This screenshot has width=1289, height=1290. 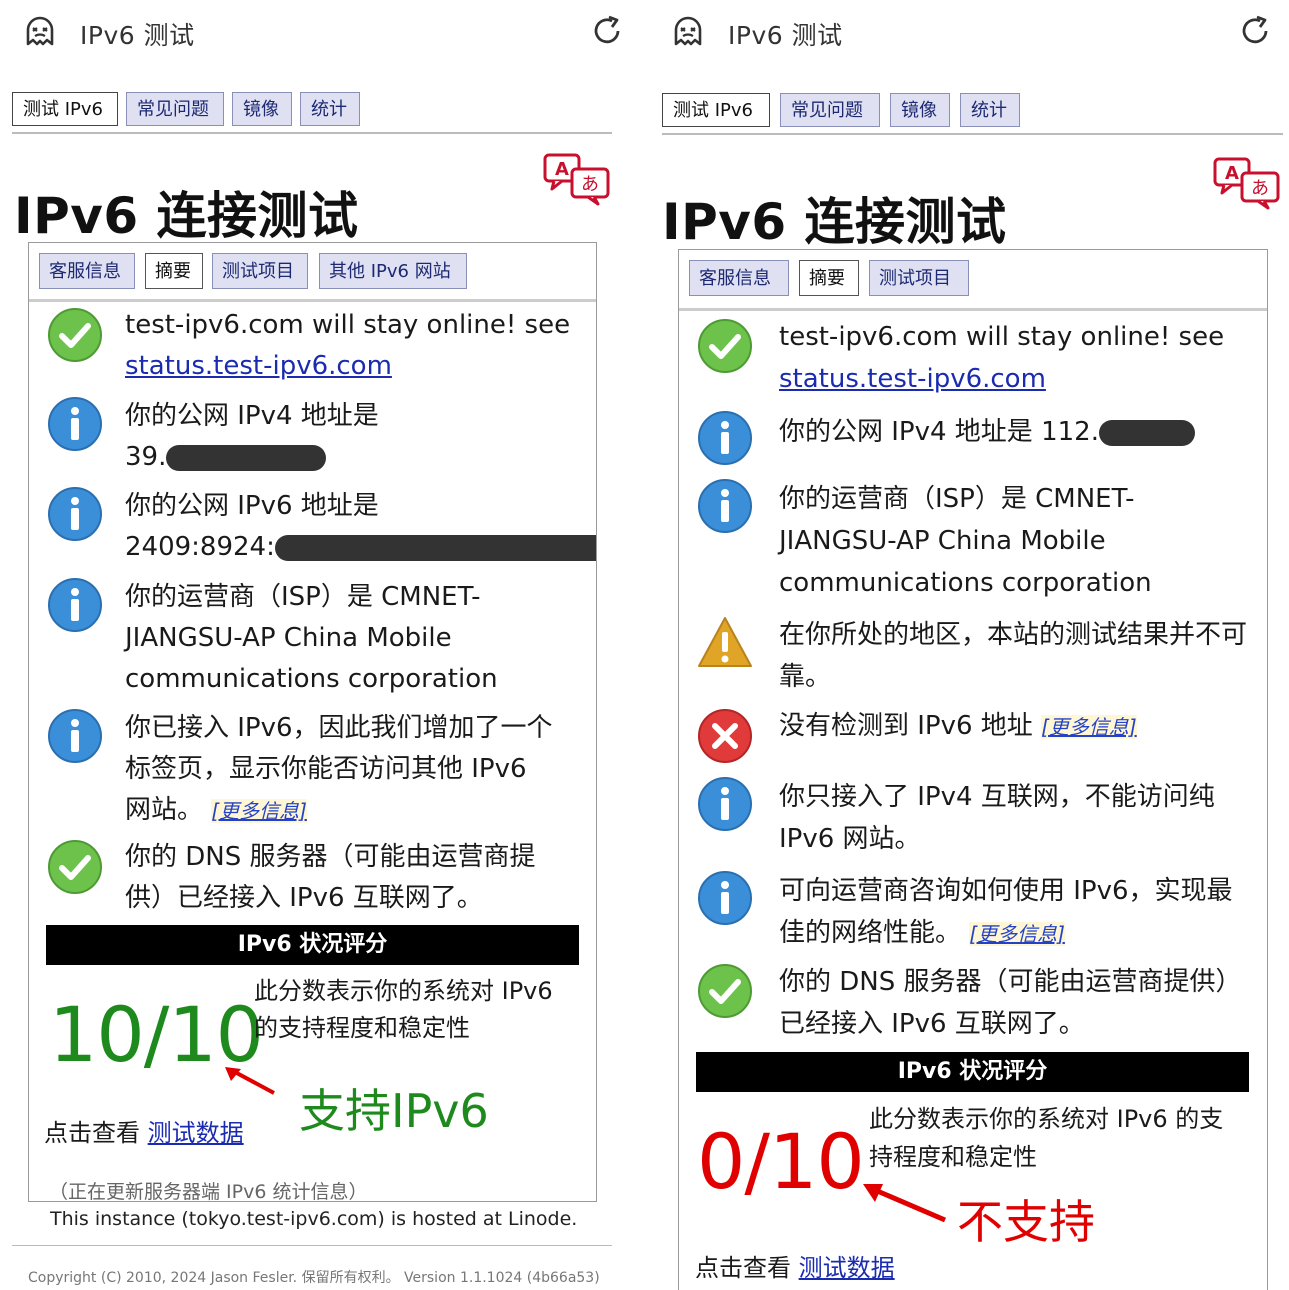 What do you see at coordinates (725, 642) in the screenshot?
I see `warning-icon` at bounding box center [725, 642].